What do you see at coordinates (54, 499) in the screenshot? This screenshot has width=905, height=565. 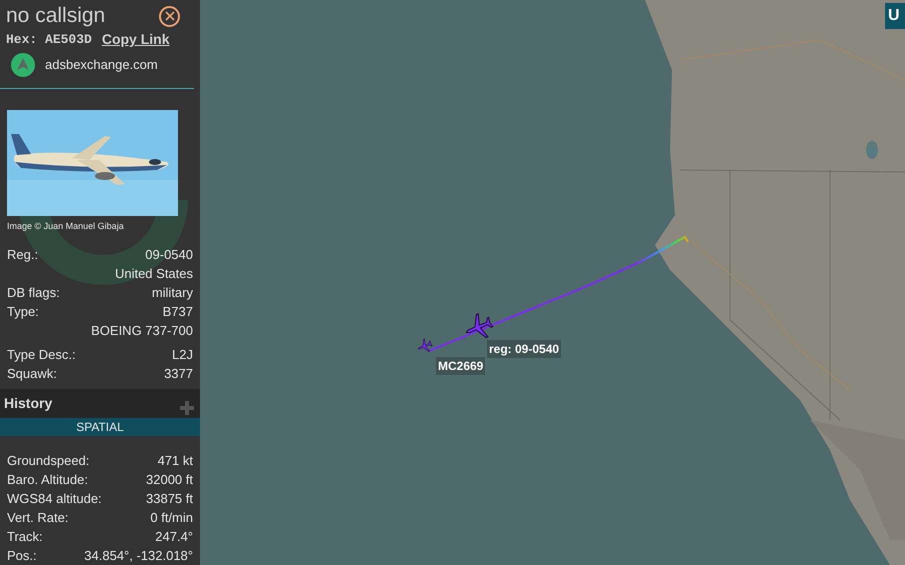 I see `field-label: WGS84 altitude:` at bounding box center [54, 499].